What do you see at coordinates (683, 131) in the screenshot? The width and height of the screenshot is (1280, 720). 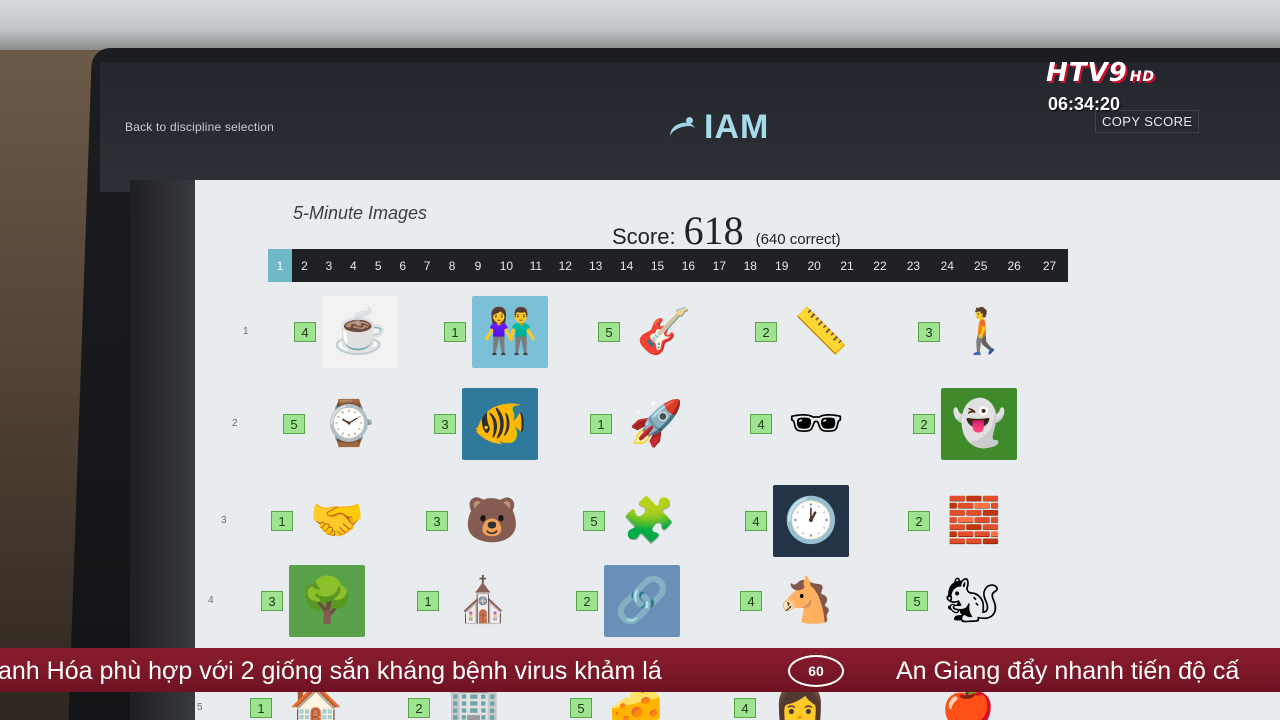 I see `iam-logo-icon` at bounding box center [683, 131].